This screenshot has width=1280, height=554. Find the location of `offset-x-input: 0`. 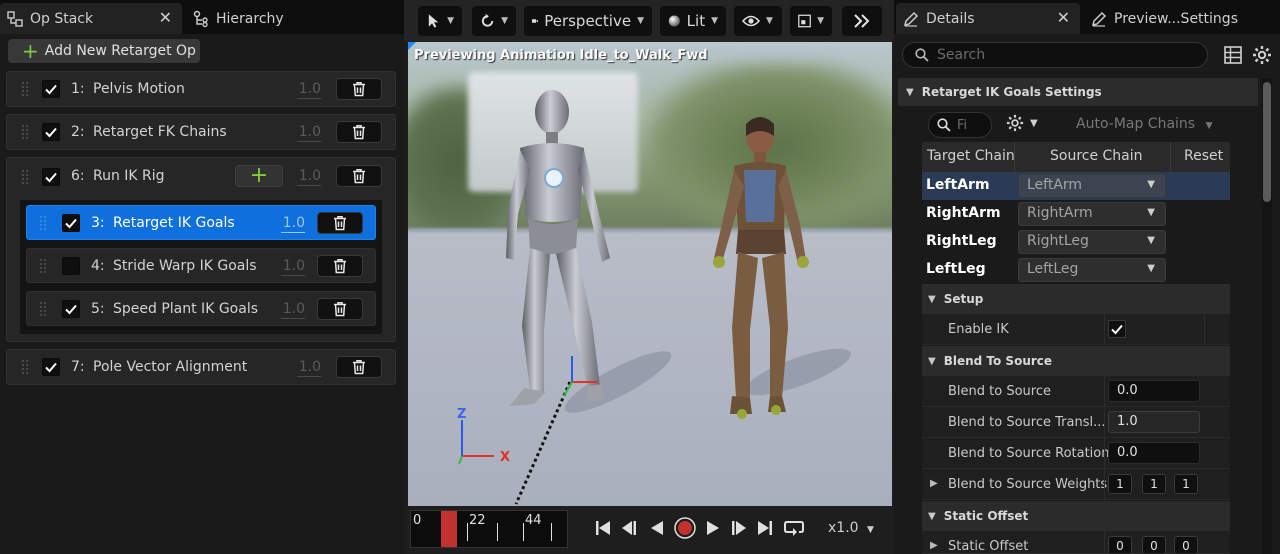

offset-x-input: 0 is located at coordinates (1120, 544).